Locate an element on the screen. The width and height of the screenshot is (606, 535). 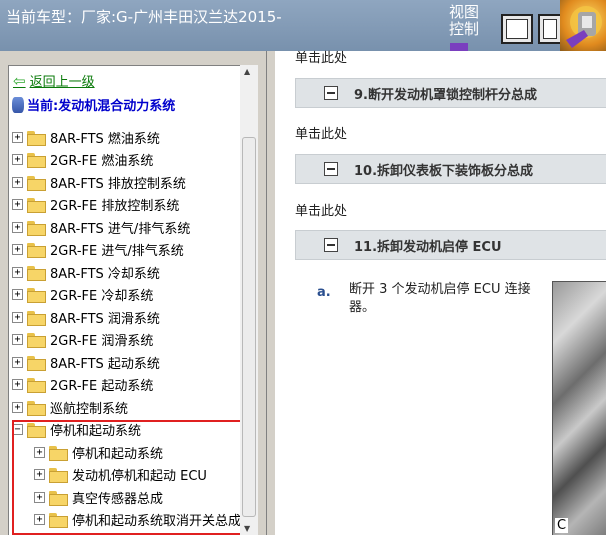
view-forward-button: ➔ is located at coordinates (517, 29).